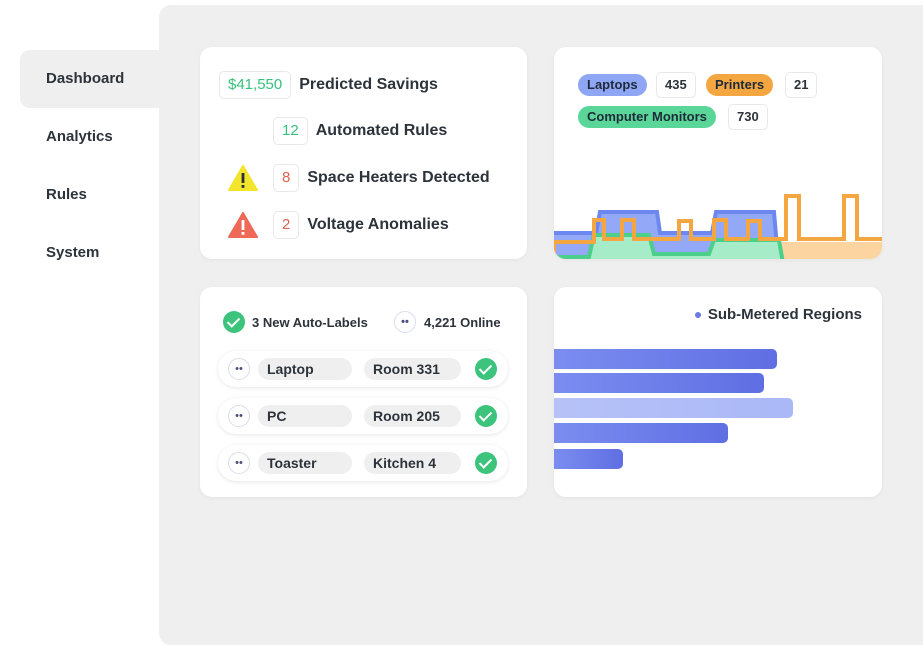 This screenshot has height=645, width=923. I want to click on voltage-label: Voltage Anomalies, so click(378, 224).